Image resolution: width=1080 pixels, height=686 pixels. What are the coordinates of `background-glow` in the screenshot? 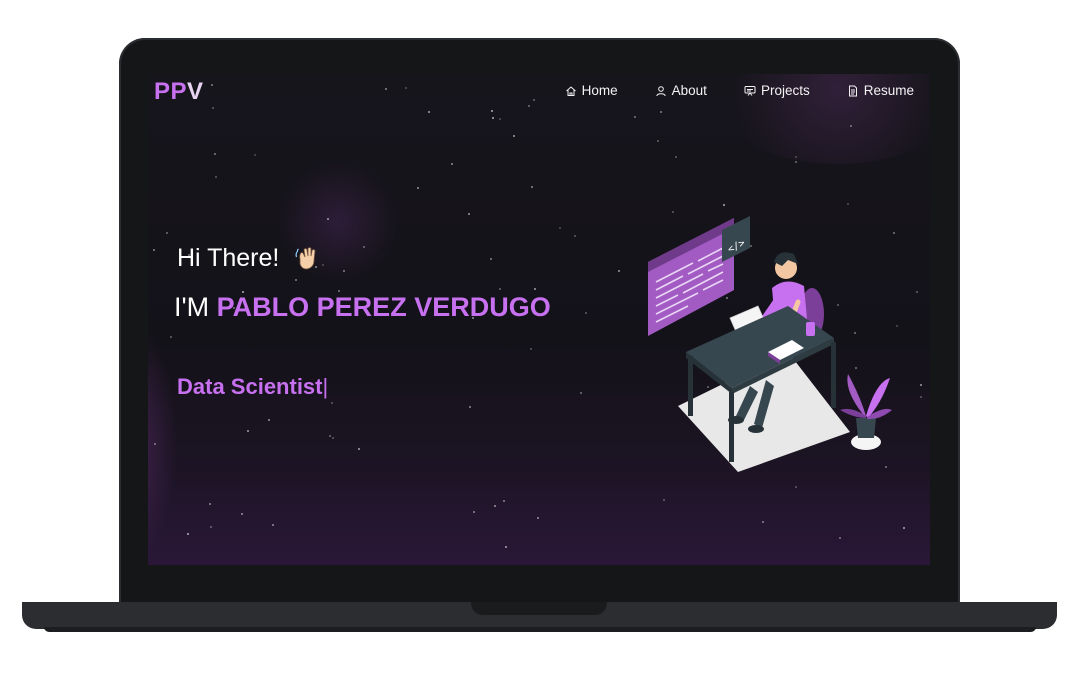 It's located at (163, 444).